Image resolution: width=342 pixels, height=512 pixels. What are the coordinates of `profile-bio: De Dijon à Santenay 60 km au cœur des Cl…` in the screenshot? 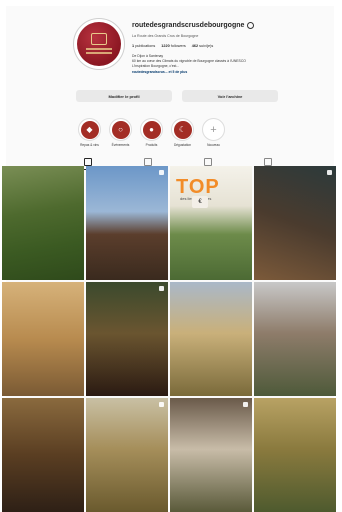 It's located at (222, 64).